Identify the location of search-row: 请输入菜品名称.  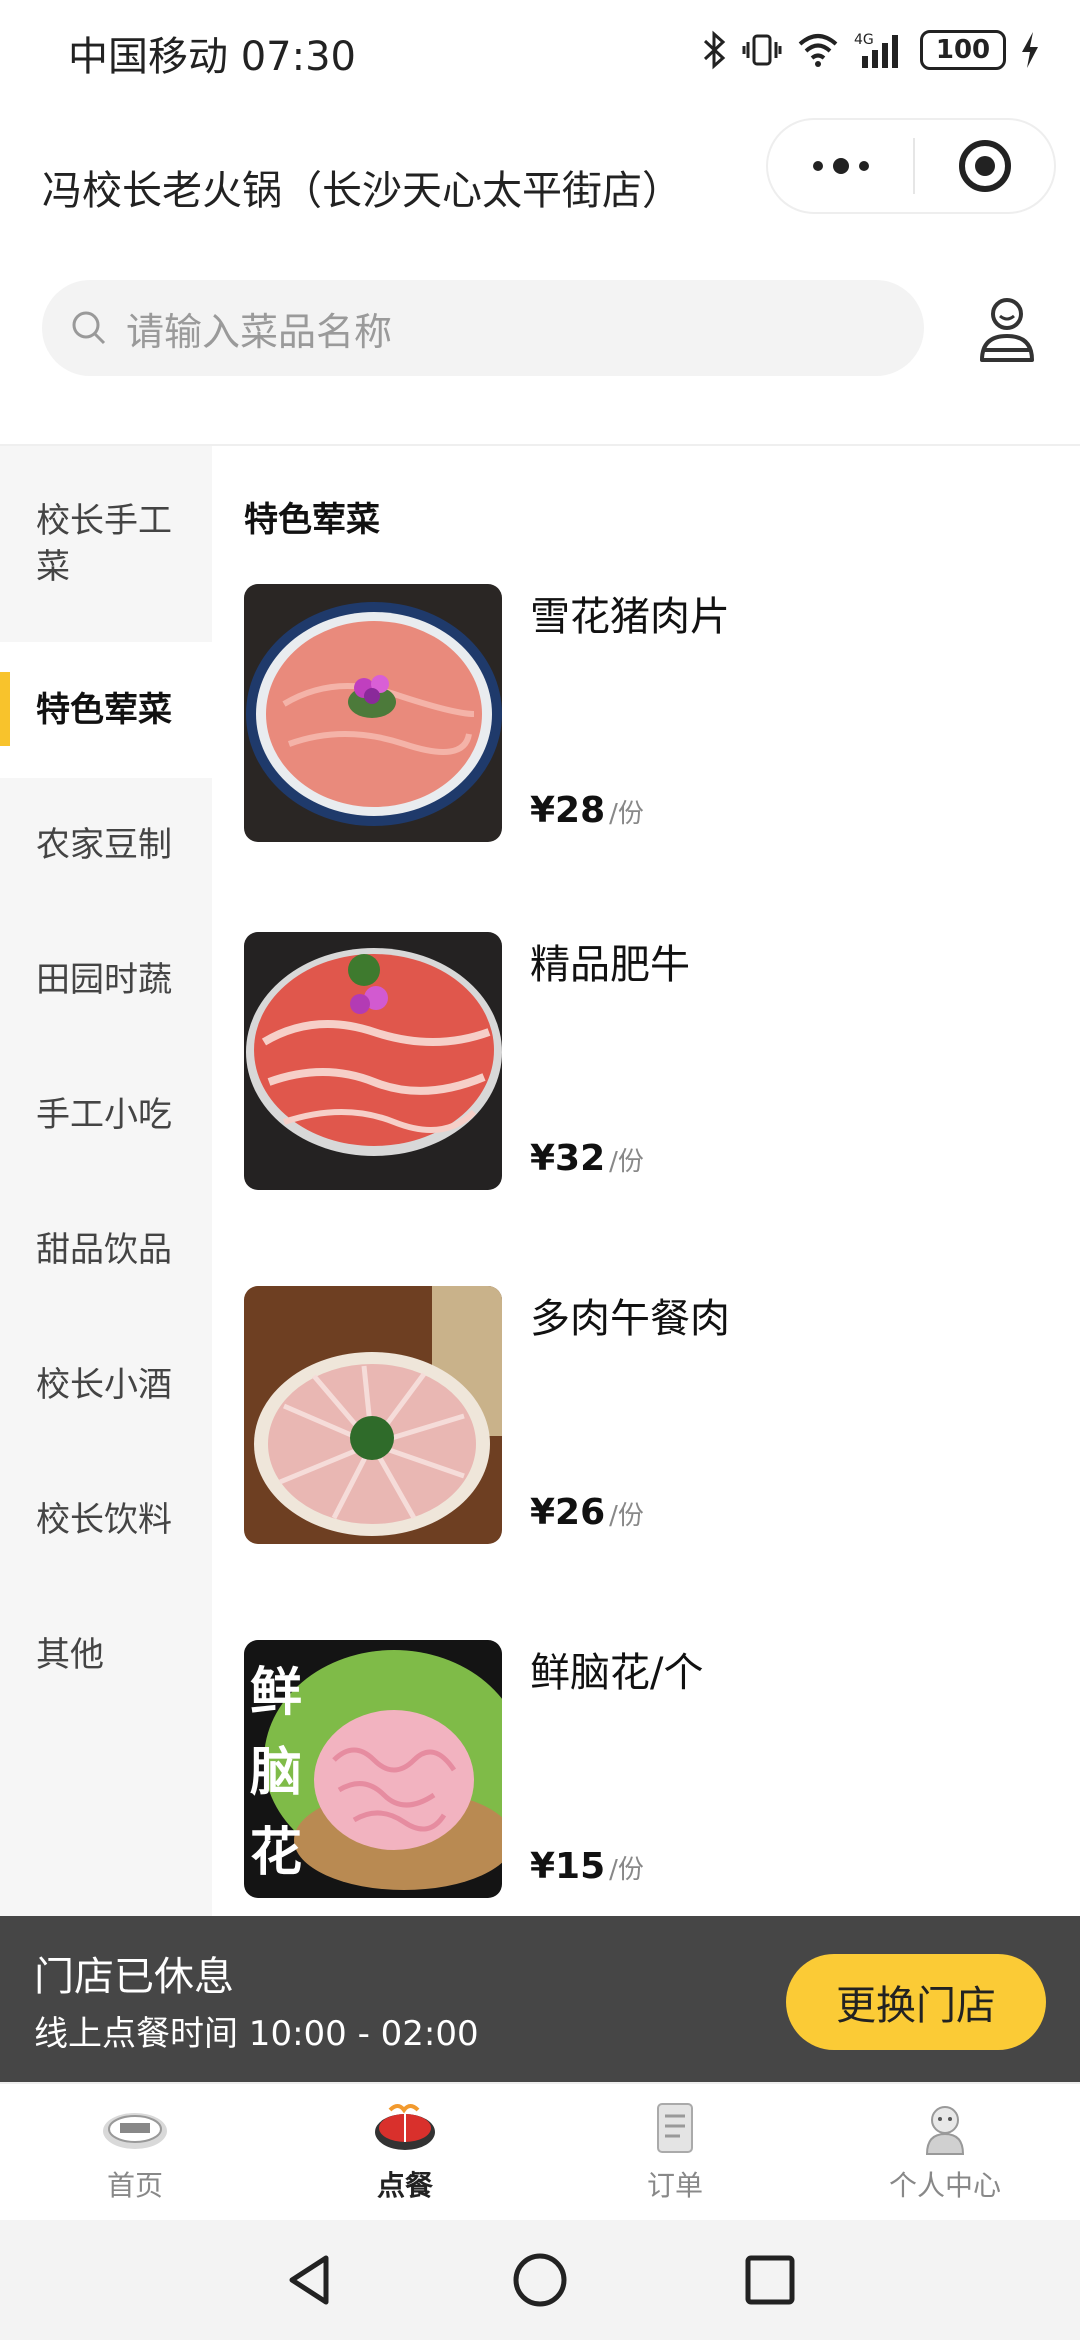
(540, 326).